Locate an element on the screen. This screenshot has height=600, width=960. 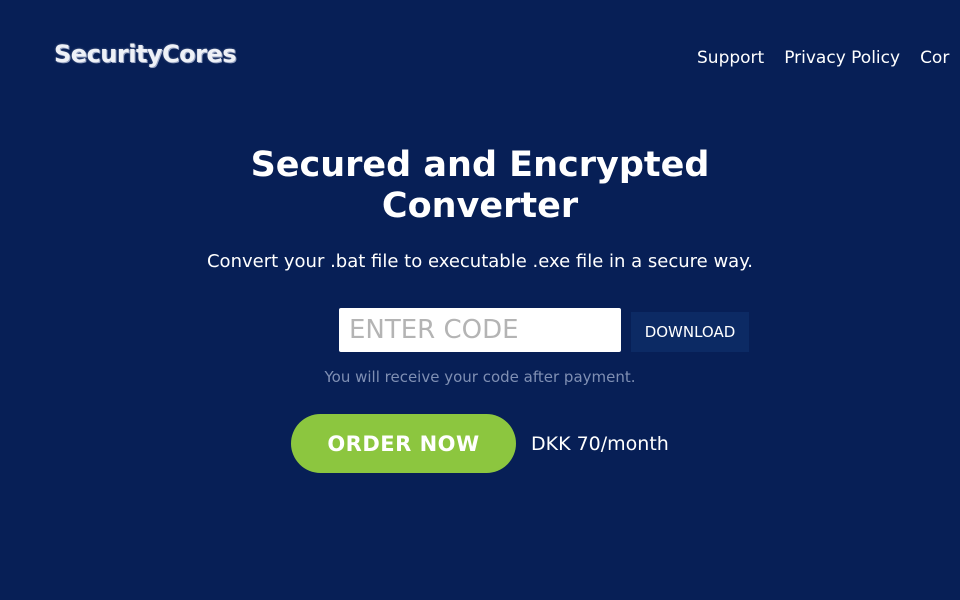
price-label: DKK 70/month is located at coordinates (600, 444).